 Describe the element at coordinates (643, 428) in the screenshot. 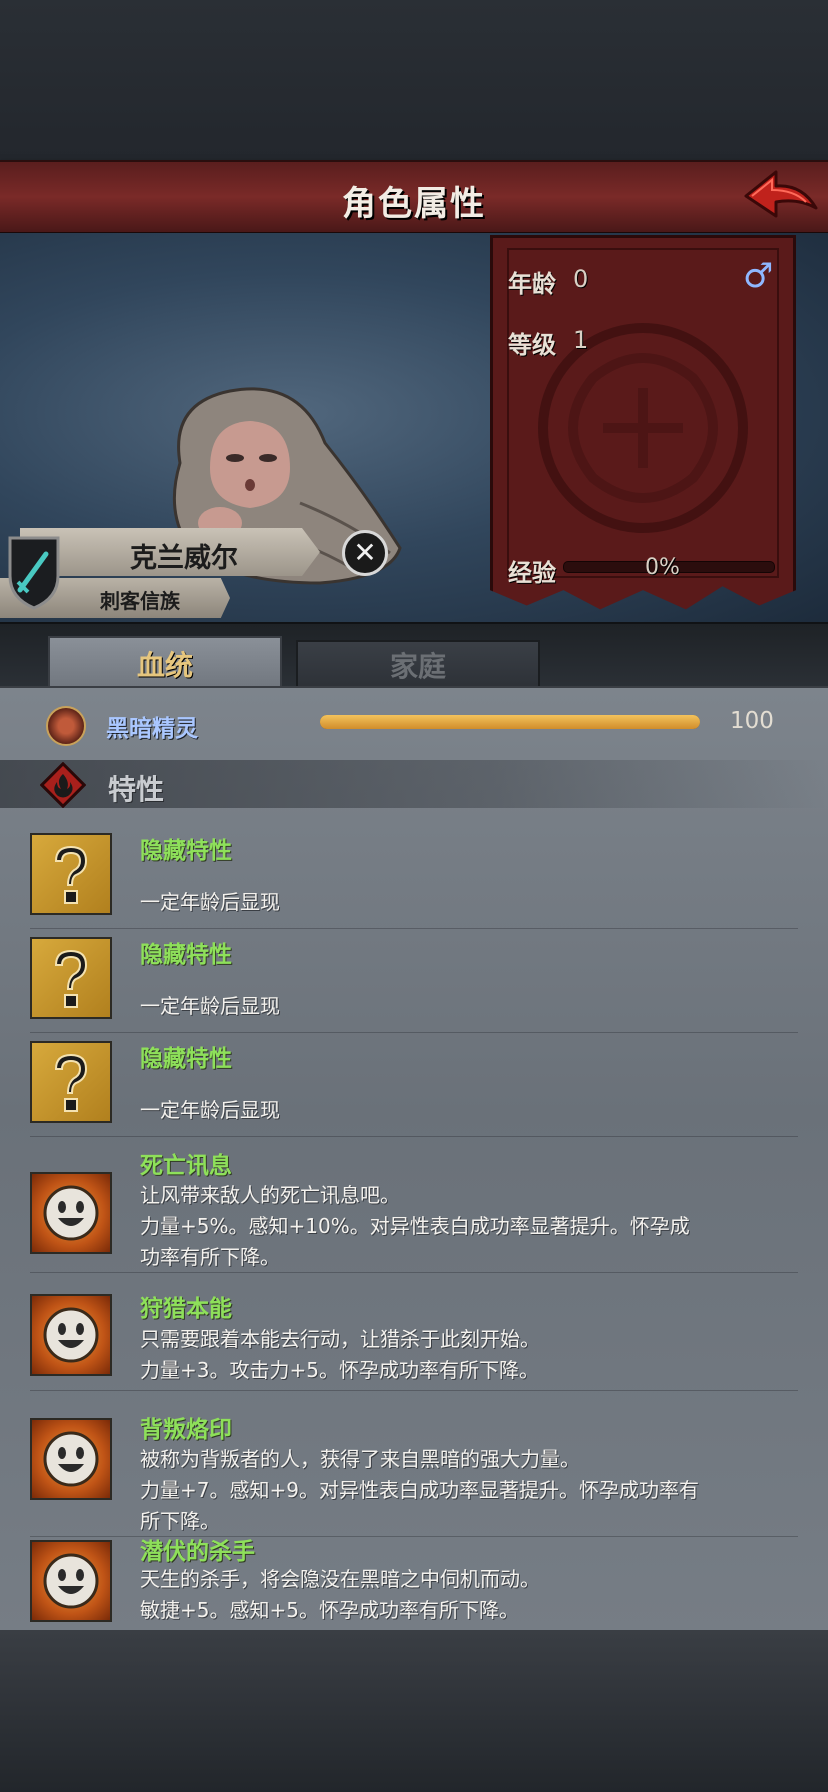

I see `celtic-knot-emblem` at that location.